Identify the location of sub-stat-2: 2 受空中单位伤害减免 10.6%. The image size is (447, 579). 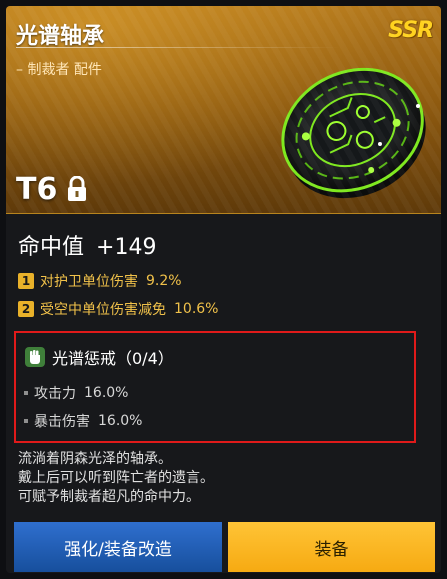
(118, 309).